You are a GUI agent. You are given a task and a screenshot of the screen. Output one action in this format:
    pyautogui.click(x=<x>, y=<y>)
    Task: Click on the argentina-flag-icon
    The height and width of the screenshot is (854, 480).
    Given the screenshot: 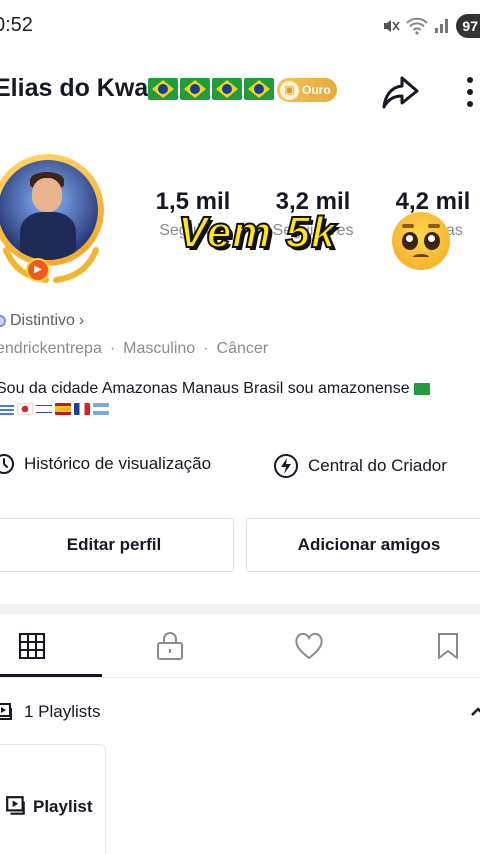 What is the action you would take?
    pyautogui.click(x=101, y=409)
    